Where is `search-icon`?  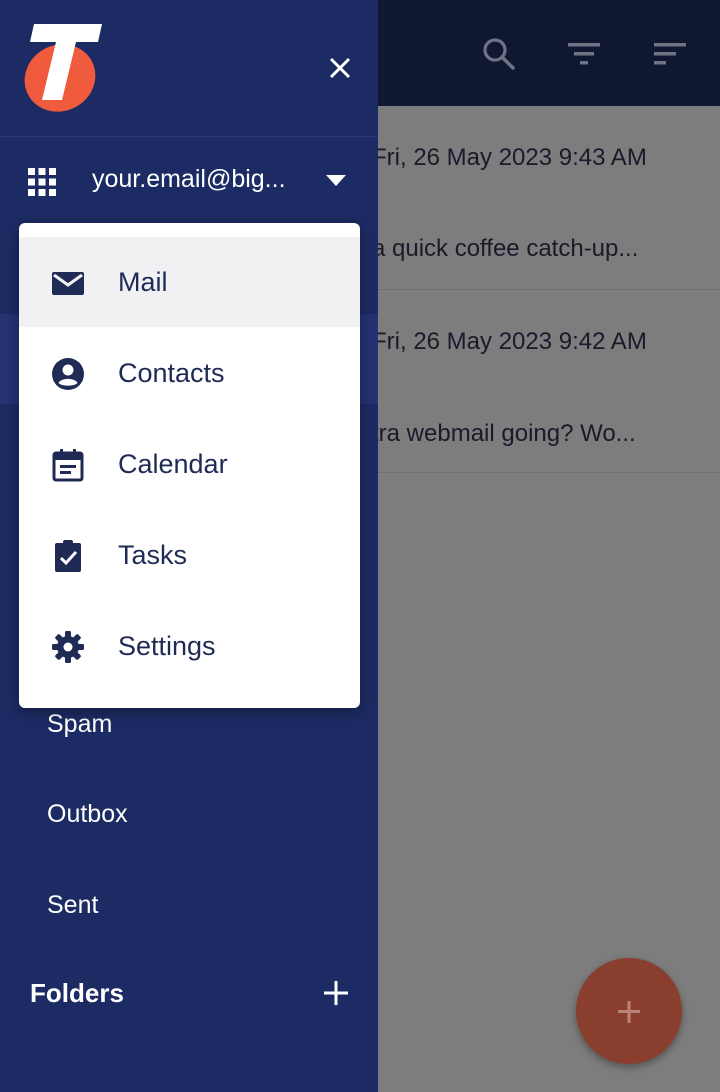 search-icon is located at coordinates (498, 54).